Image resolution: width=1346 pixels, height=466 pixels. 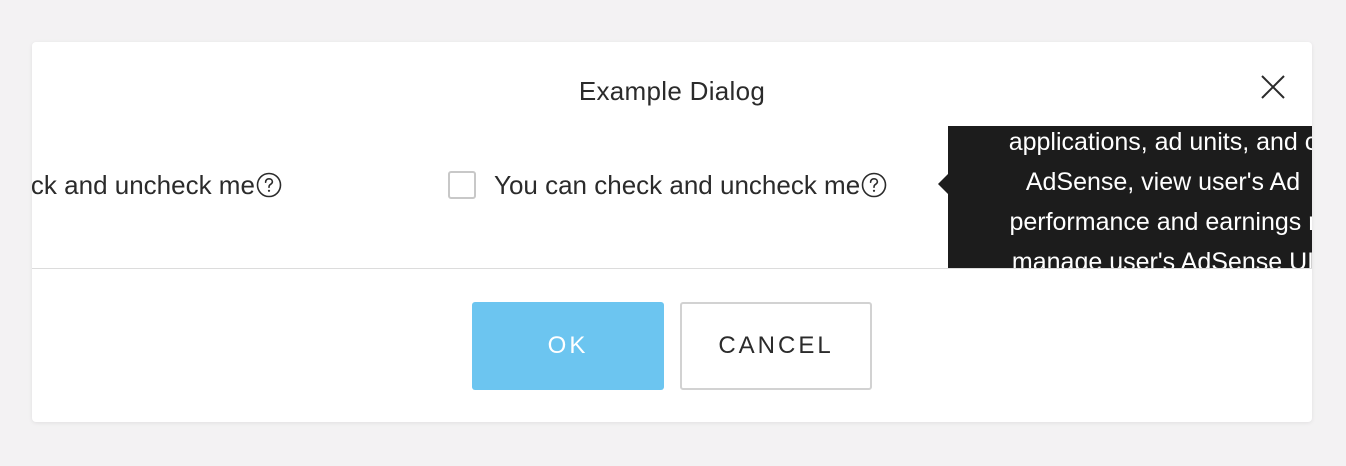 What do you see at coordinates (943, 184) in the screenshot?
I see `tooltip-arrow` at bounding box center [943, 184].